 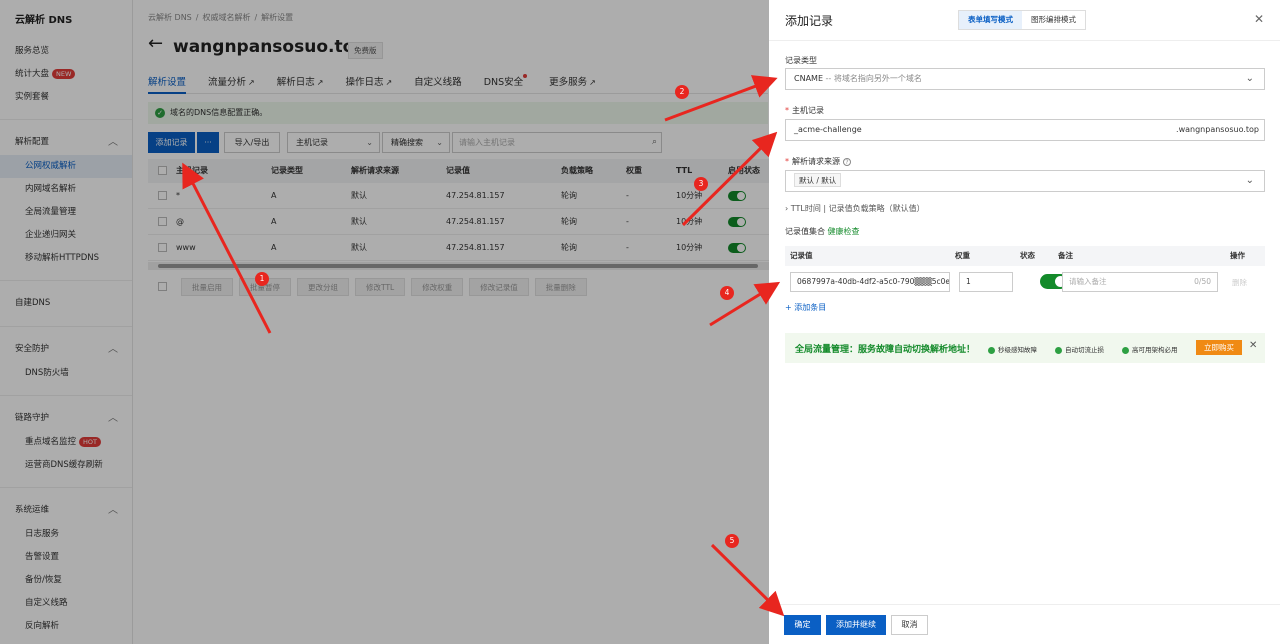 What do you see at coordinates (1150, 349) in the screenshot?
I see `promo-feature: 高可用架构必用` at bounding box center [1150, 349].